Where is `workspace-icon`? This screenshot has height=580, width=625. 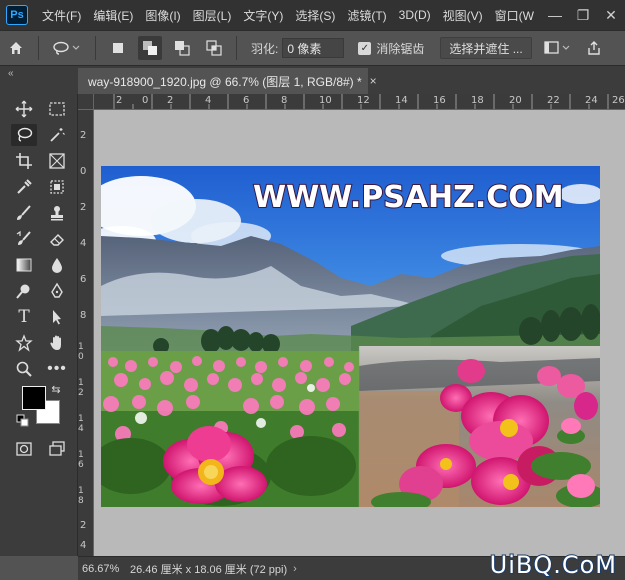 workspace-icon is located at coordinates (558, 48).